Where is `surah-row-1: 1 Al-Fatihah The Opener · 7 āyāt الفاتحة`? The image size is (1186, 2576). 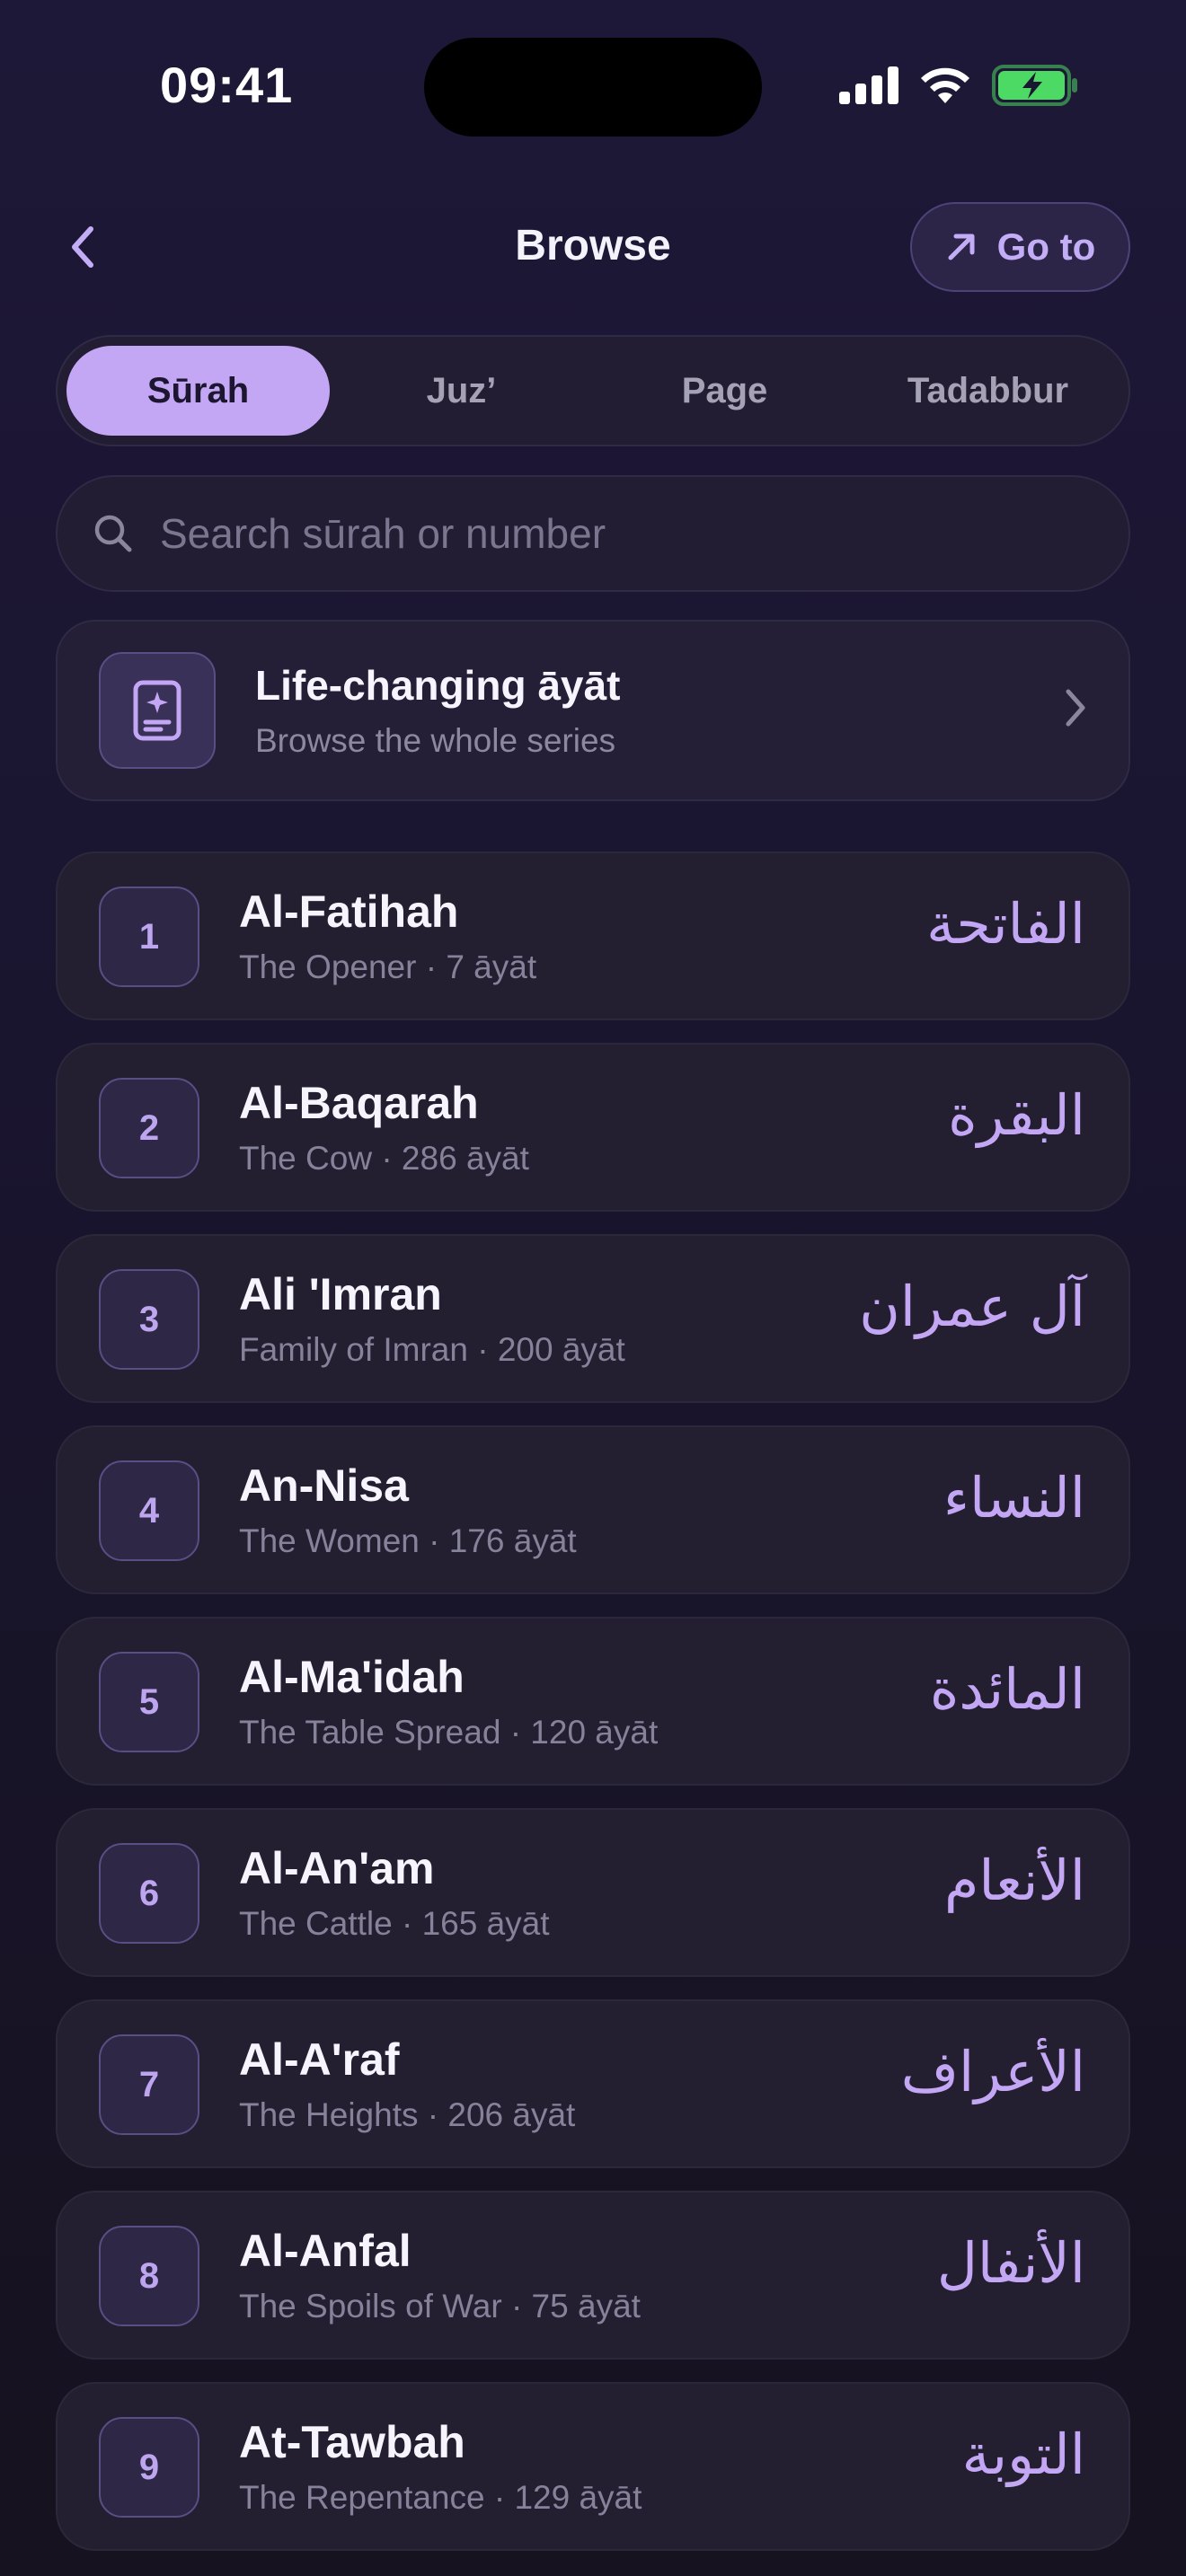 surah-row-1: 1 Al-Fatihah The Opener · 7 āyāt الفاتحة is located at coordinates (593, 935).